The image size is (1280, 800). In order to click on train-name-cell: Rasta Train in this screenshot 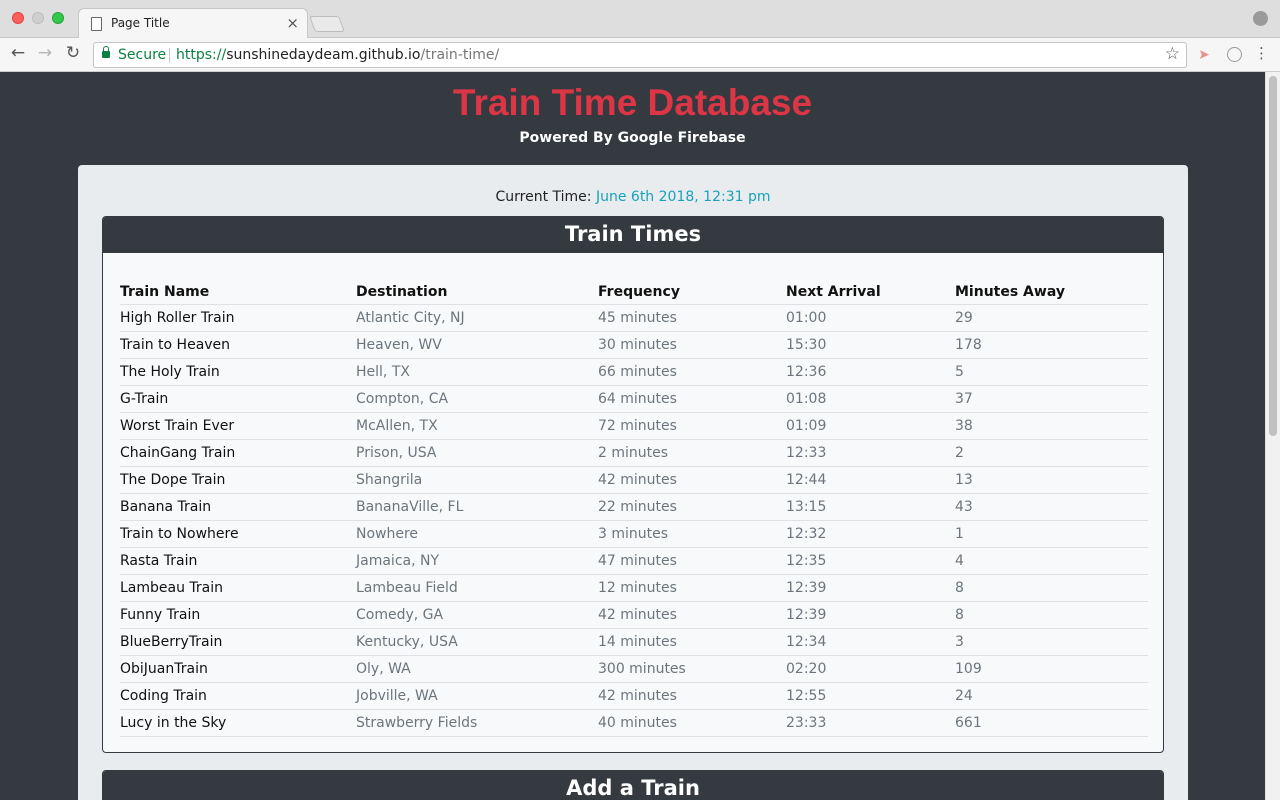, I will do `click(238, 561)`.